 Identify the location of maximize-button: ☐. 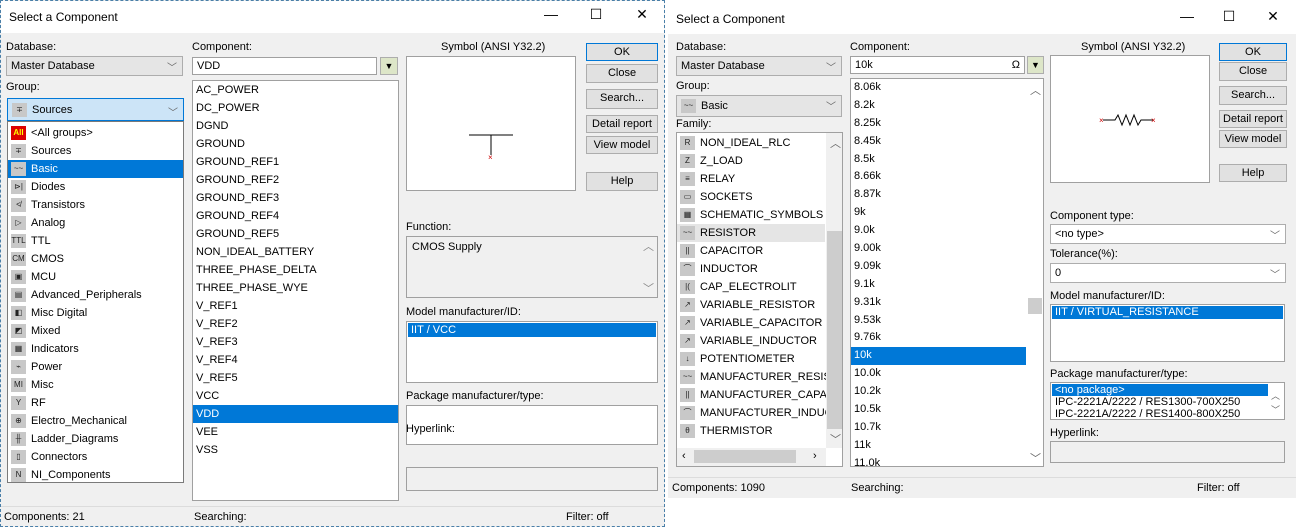
(1229, 16).